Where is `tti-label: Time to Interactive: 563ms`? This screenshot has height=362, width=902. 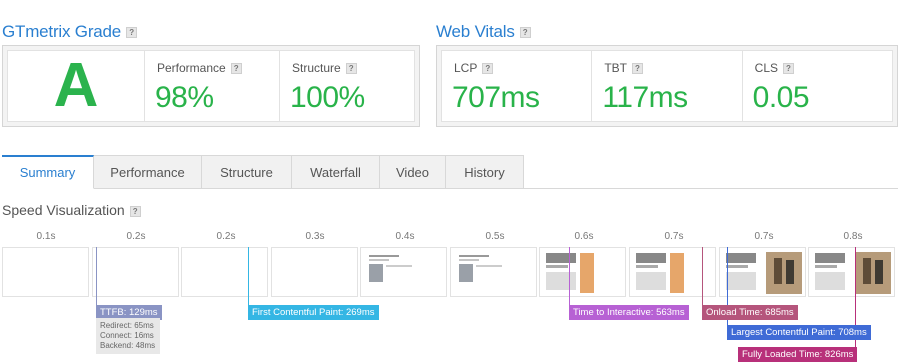
tti-label: Time to Interactive: 563ms is located at coordinates (629, 312).